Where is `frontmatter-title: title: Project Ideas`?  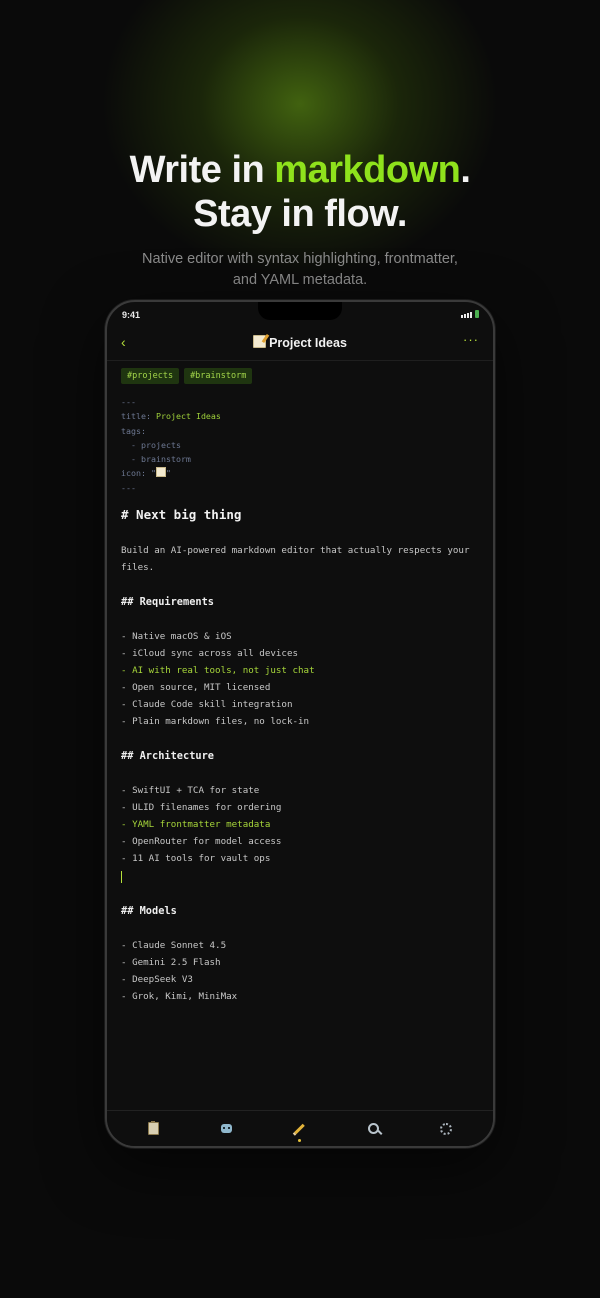 frontmatter-title: title: Project Ideas is located at coordinates (301, 416).